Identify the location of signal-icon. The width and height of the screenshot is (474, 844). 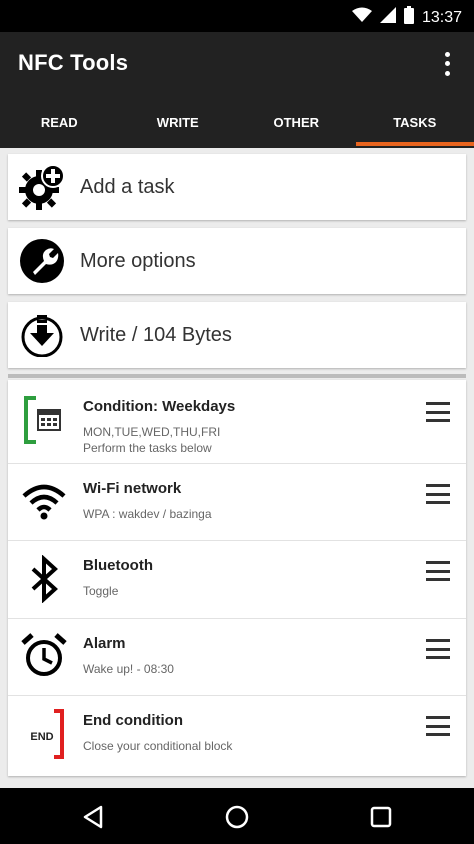
(387, 17).